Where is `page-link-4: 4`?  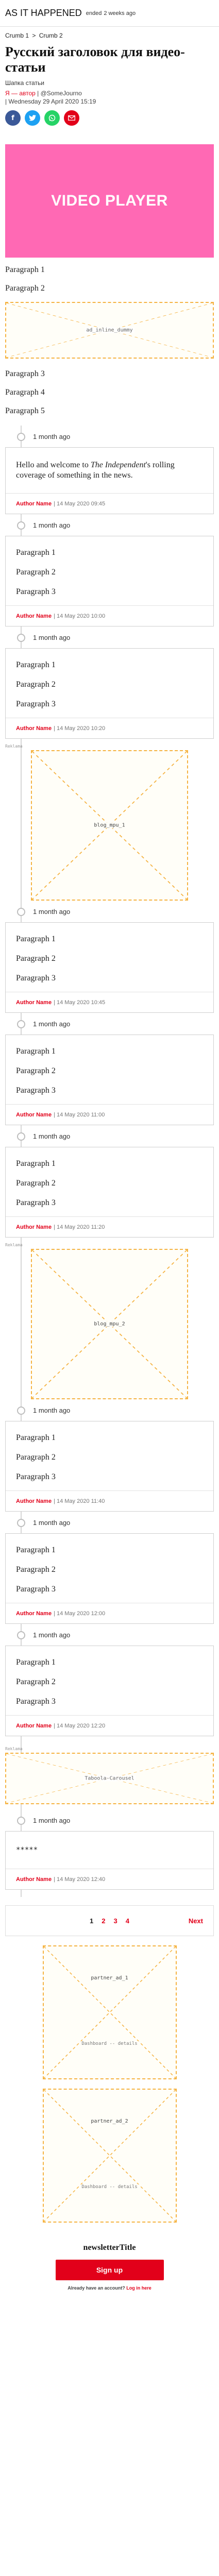
page-link-4: 4 is located at coordinates (127, 1921).